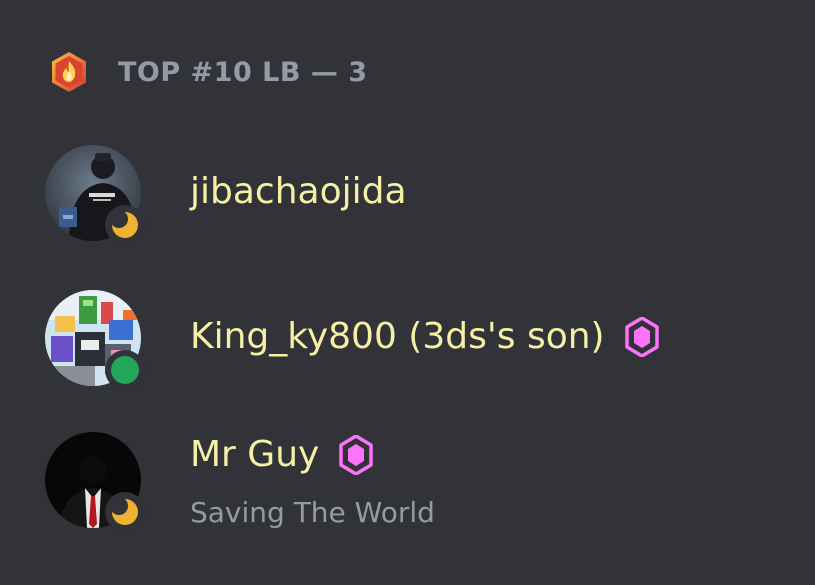 The image size is (815, 585). I want to click on username: jibachaojida, so click(298, 191).